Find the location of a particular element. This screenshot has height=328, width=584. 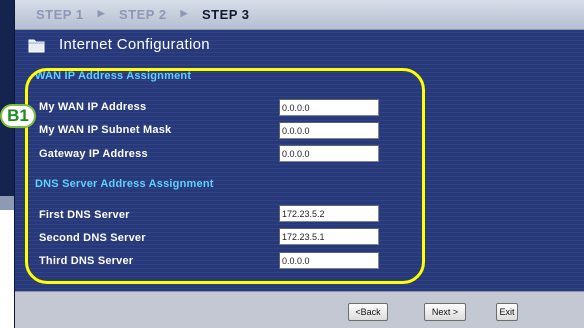

back-button: <Back is located at coordinates (368, 312).